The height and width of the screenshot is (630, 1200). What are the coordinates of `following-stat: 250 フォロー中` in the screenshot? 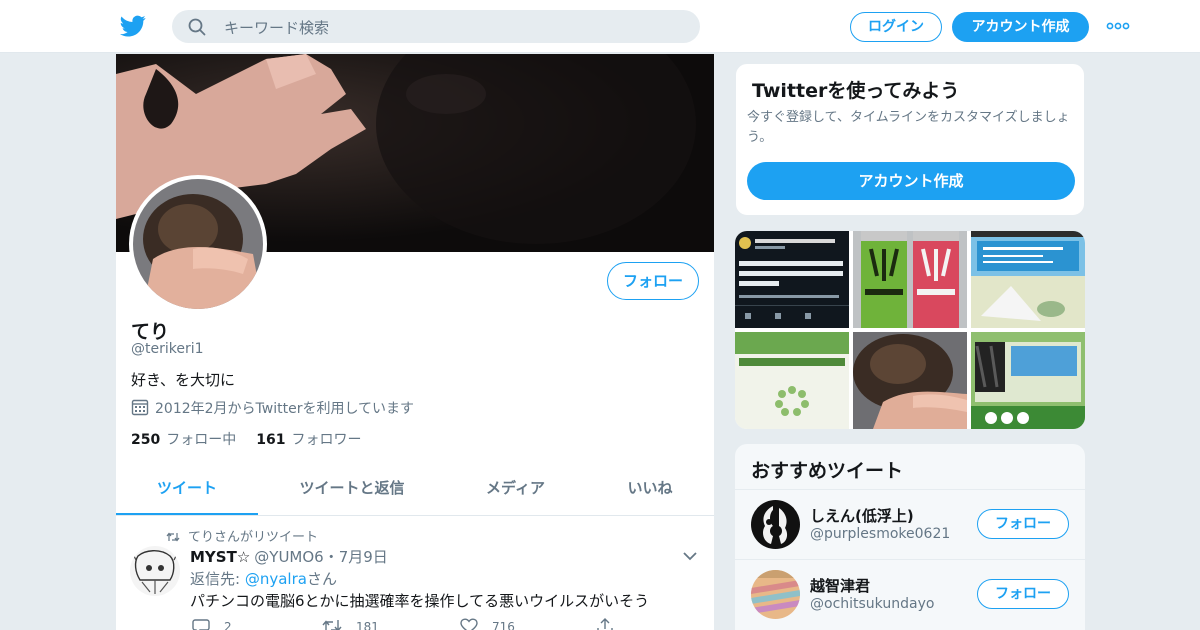 It's located at (183, 440).